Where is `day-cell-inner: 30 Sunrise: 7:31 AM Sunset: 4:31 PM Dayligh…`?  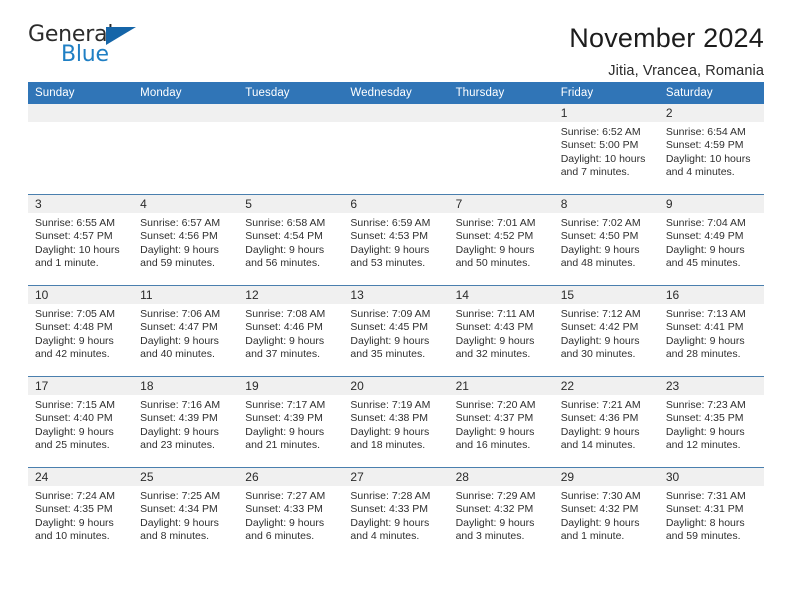
day-cell-inner: 30 Sunrise: 7:31 AM Sunset: 4:31 PM Dayligh… is located at coordinates (711, 513).